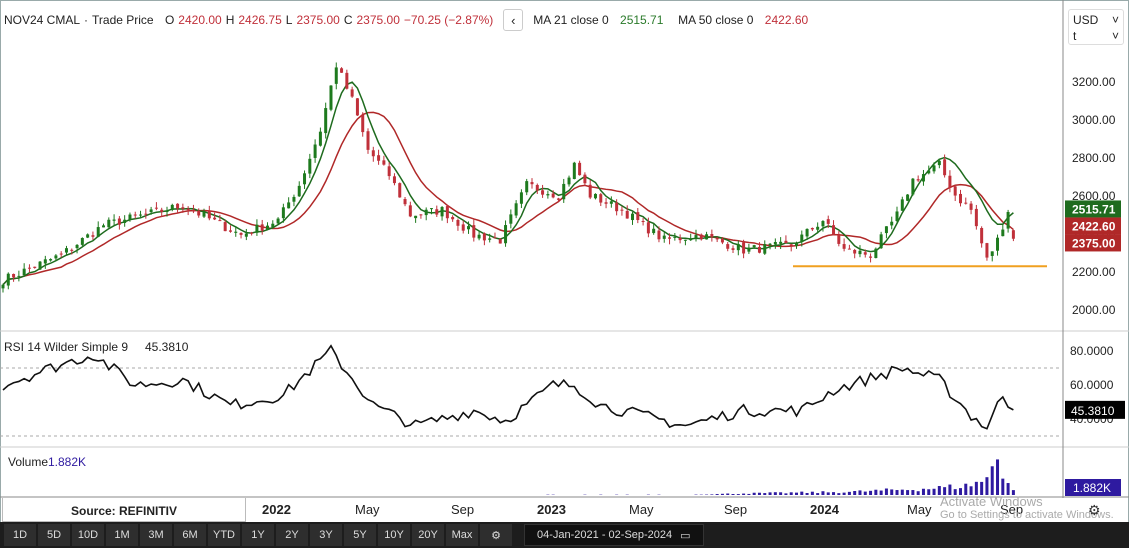  Describe the element at coordinates (1096, 20) in the screenshot. I see `currency-dropdown: USD ˅` at that location.